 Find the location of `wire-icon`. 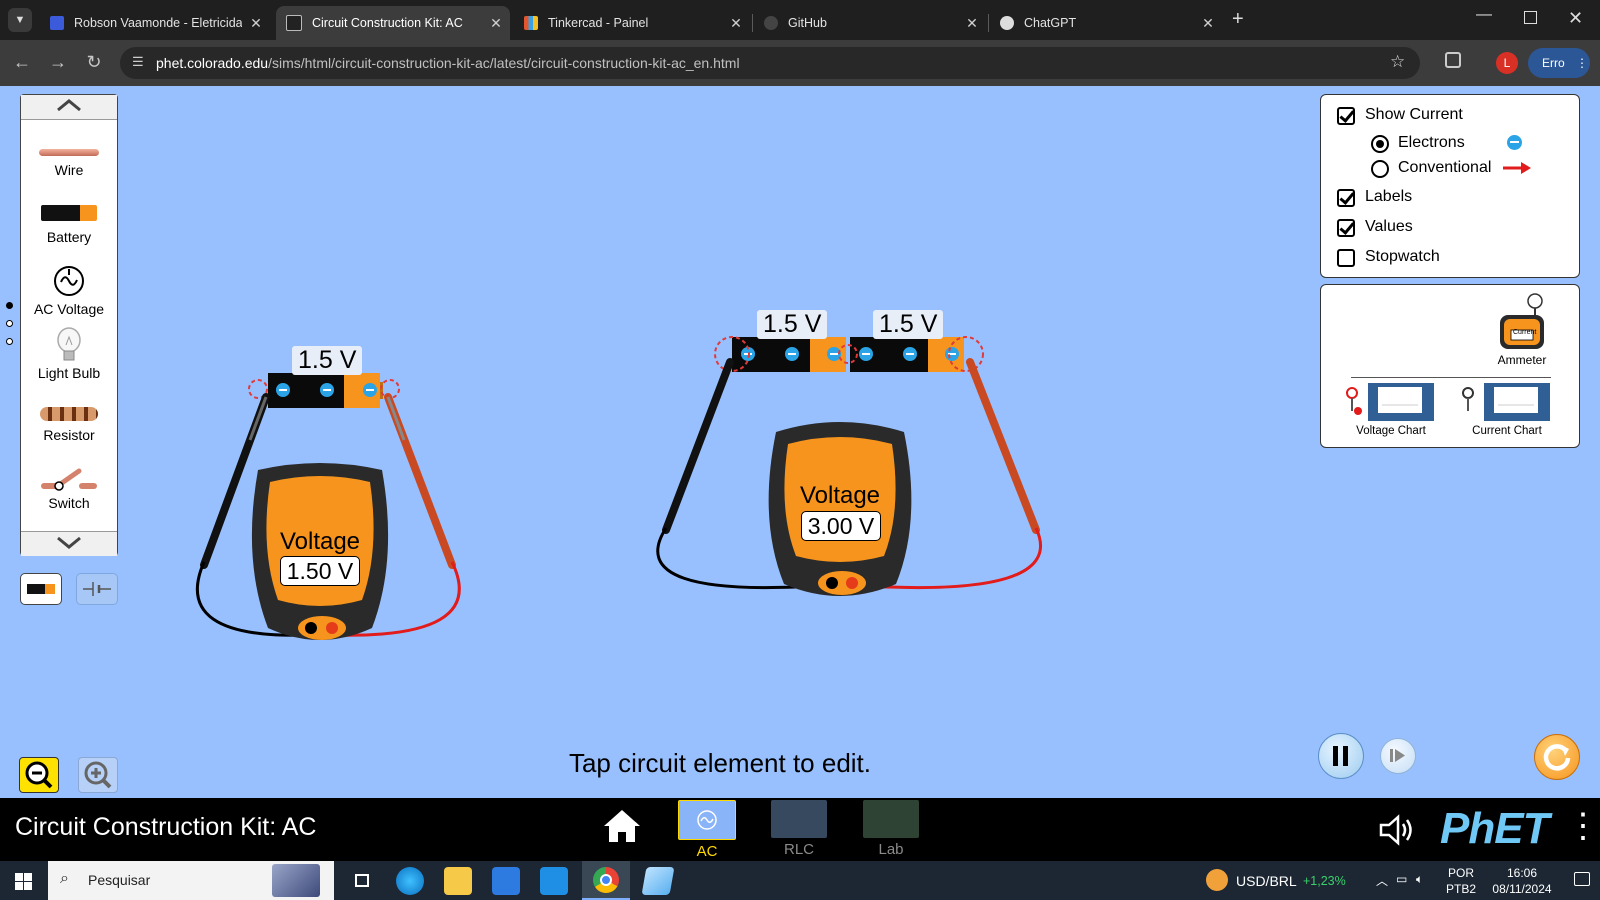

wire-icon is located at coordinates (69, 152).